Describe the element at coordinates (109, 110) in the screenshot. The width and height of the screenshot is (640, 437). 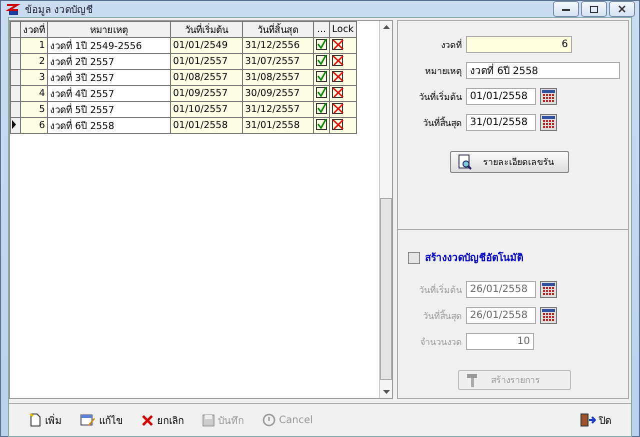
I see `table-cell: งวดที่ 5ปี 2557` at that location.